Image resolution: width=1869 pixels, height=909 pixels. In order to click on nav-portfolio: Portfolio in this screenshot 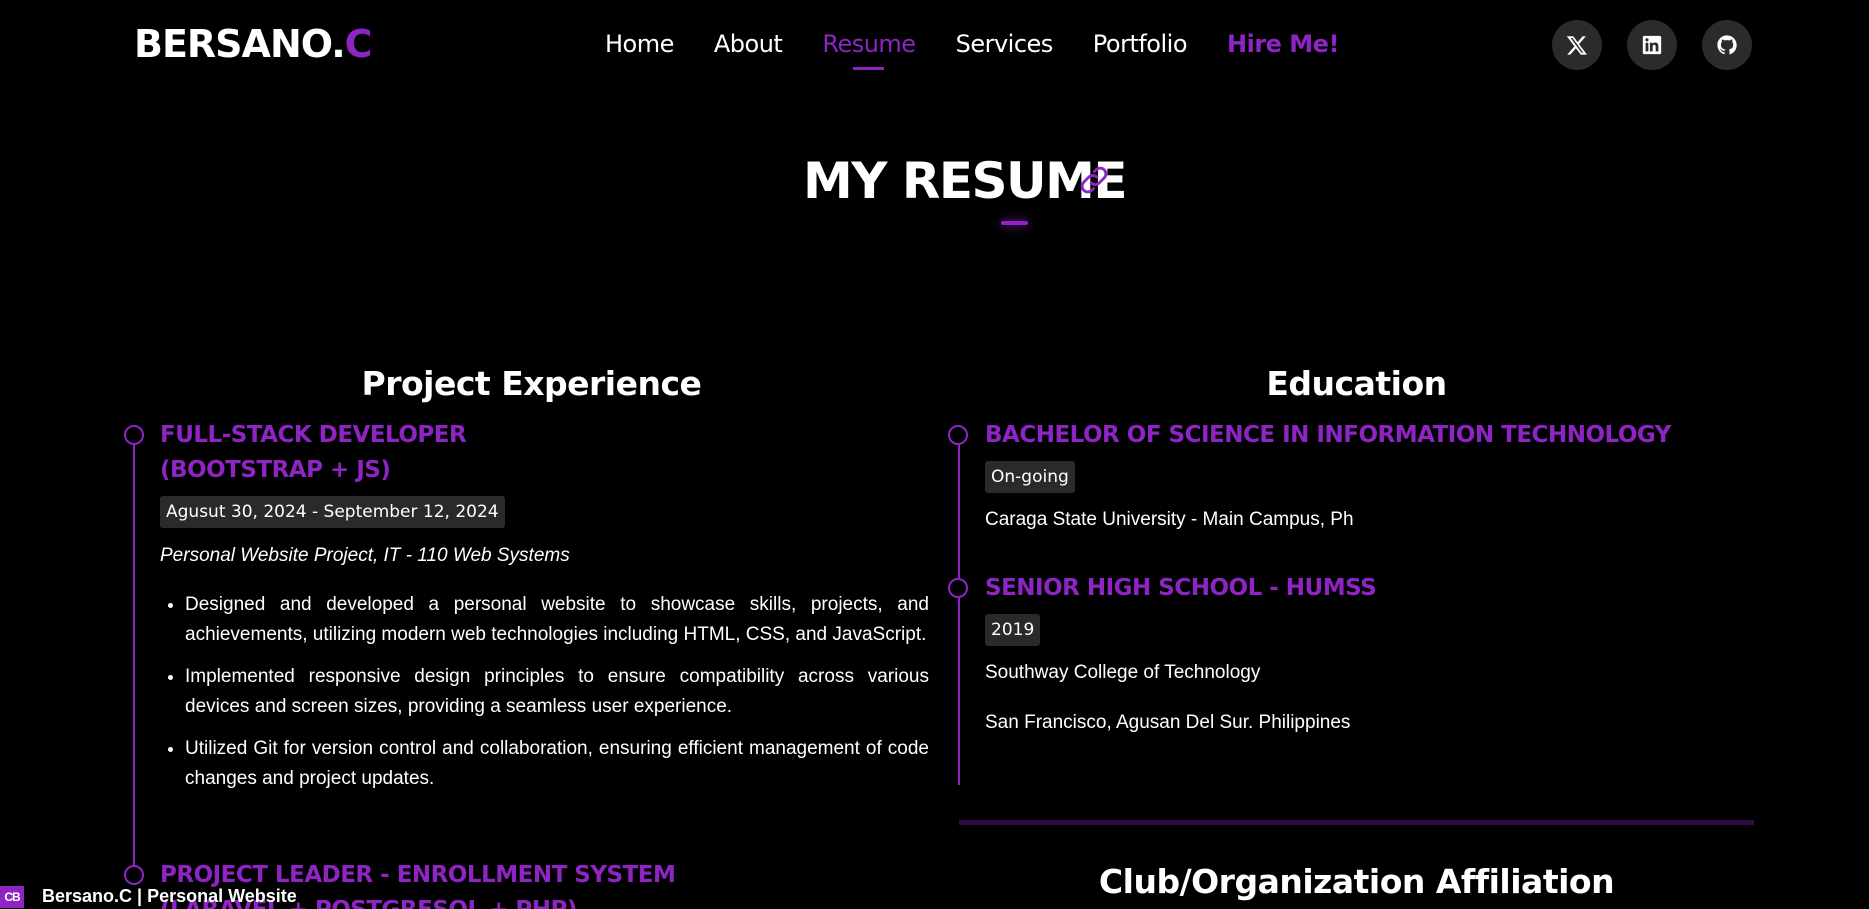, I will do `click(1140, 44)`.